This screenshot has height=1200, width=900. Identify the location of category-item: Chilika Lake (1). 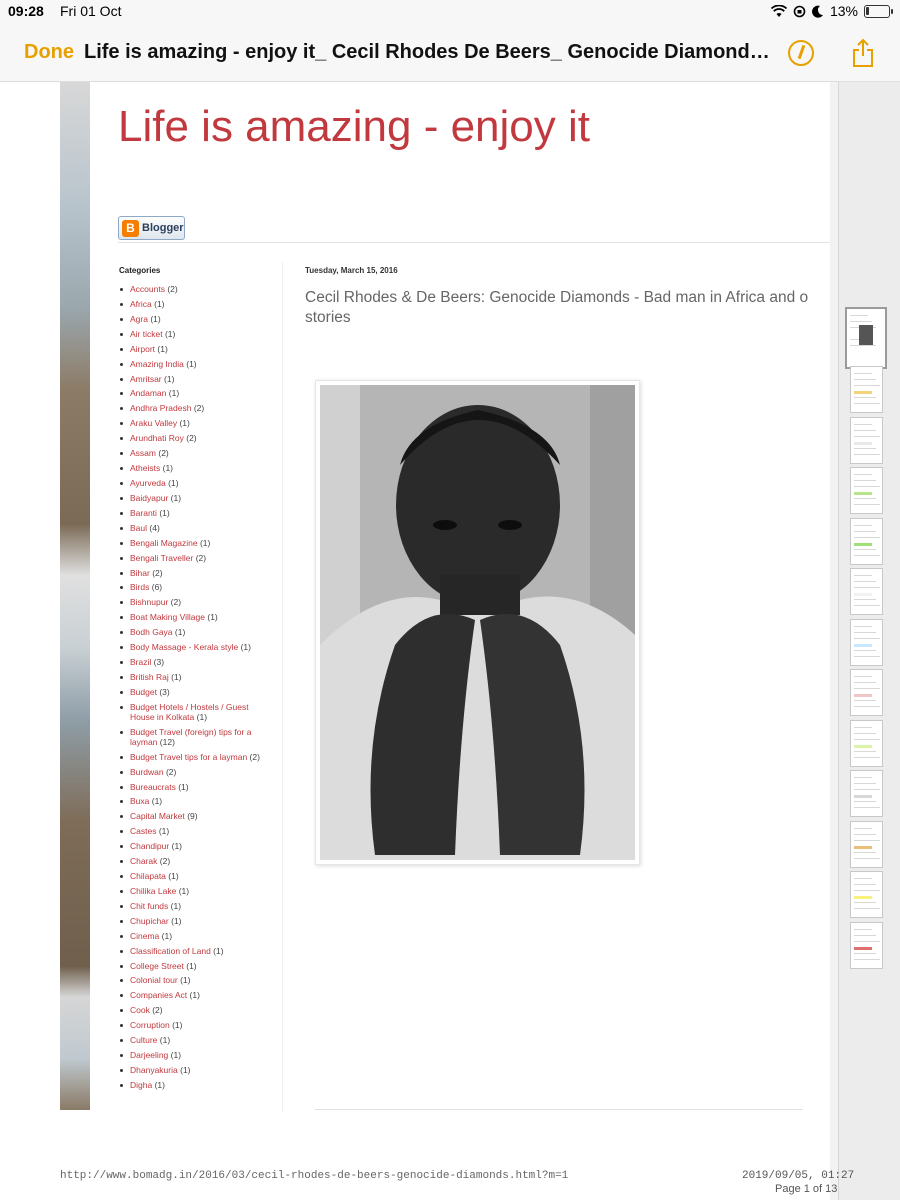
(195, 891).